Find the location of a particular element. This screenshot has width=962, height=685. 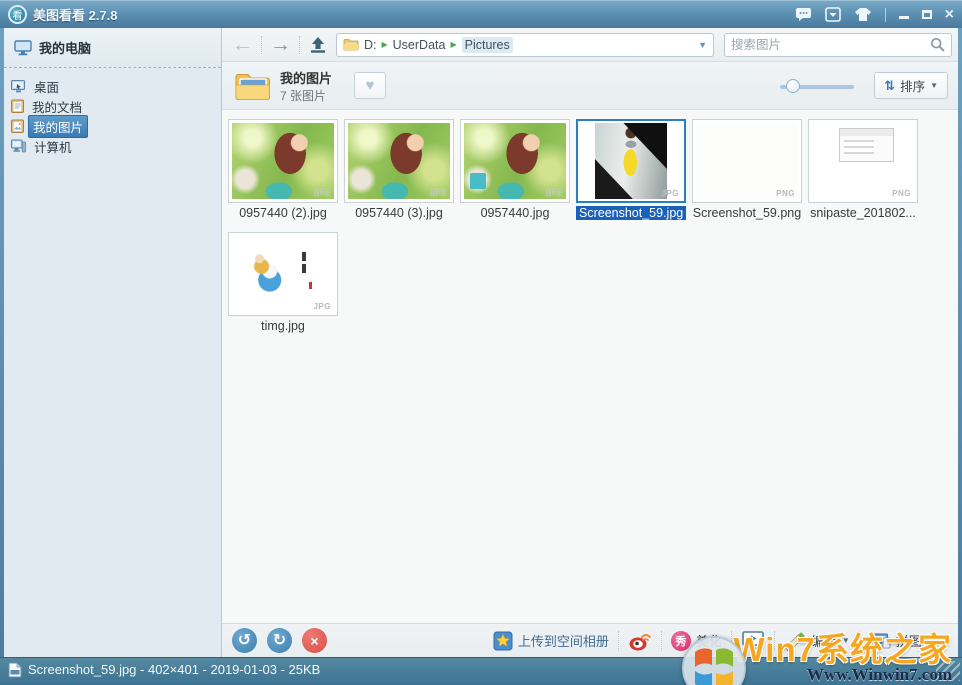

breadcrumb-folder-current: Pictures is located at coordinates (487, 44).